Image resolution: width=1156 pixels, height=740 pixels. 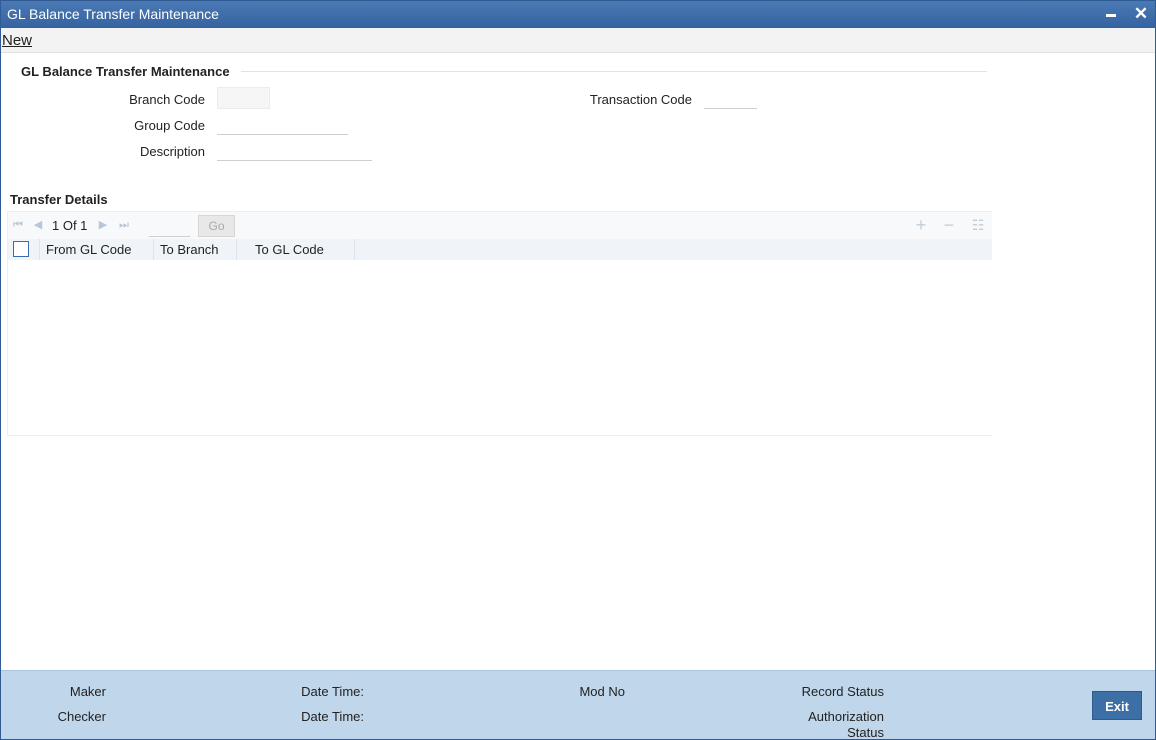 I want to click on maker-label: Maker, so click(x=87, y=691).